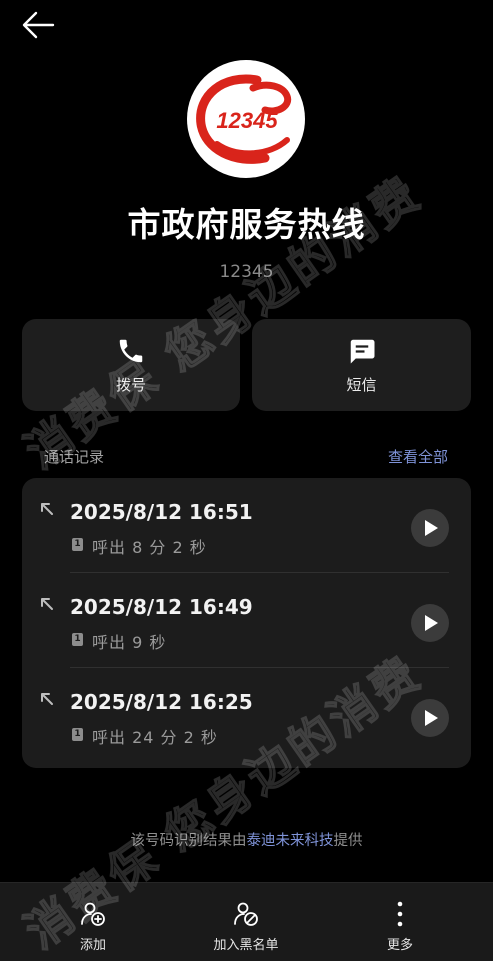 The width and height of the screenshot is (493, 961). Describe the element at coordinates (188, 841) in the screenshot. I see `provider-prefix: 该号码识别结果由` at that location.